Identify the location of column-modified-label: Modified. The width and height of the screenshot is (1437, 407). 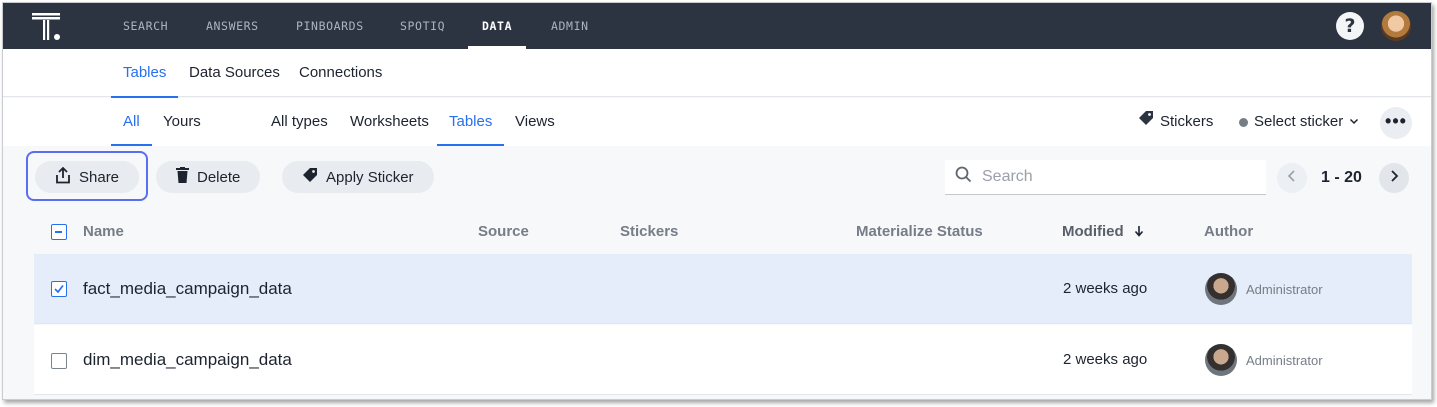
(1093, 231).